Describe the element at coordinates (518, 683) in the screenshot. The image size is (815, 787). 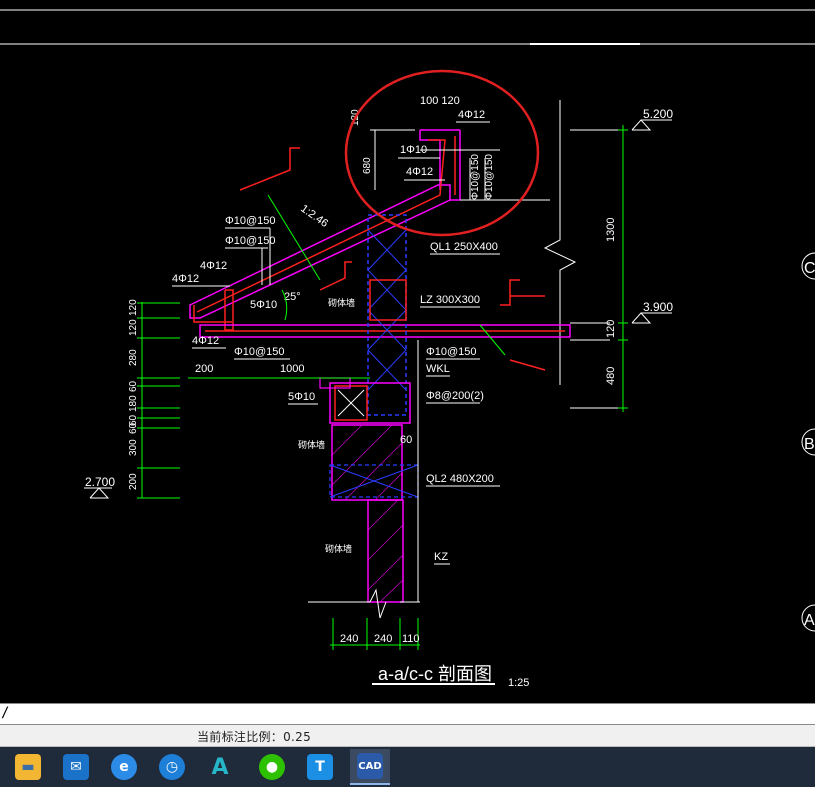
I see `scale-label: 1:25` at that location.